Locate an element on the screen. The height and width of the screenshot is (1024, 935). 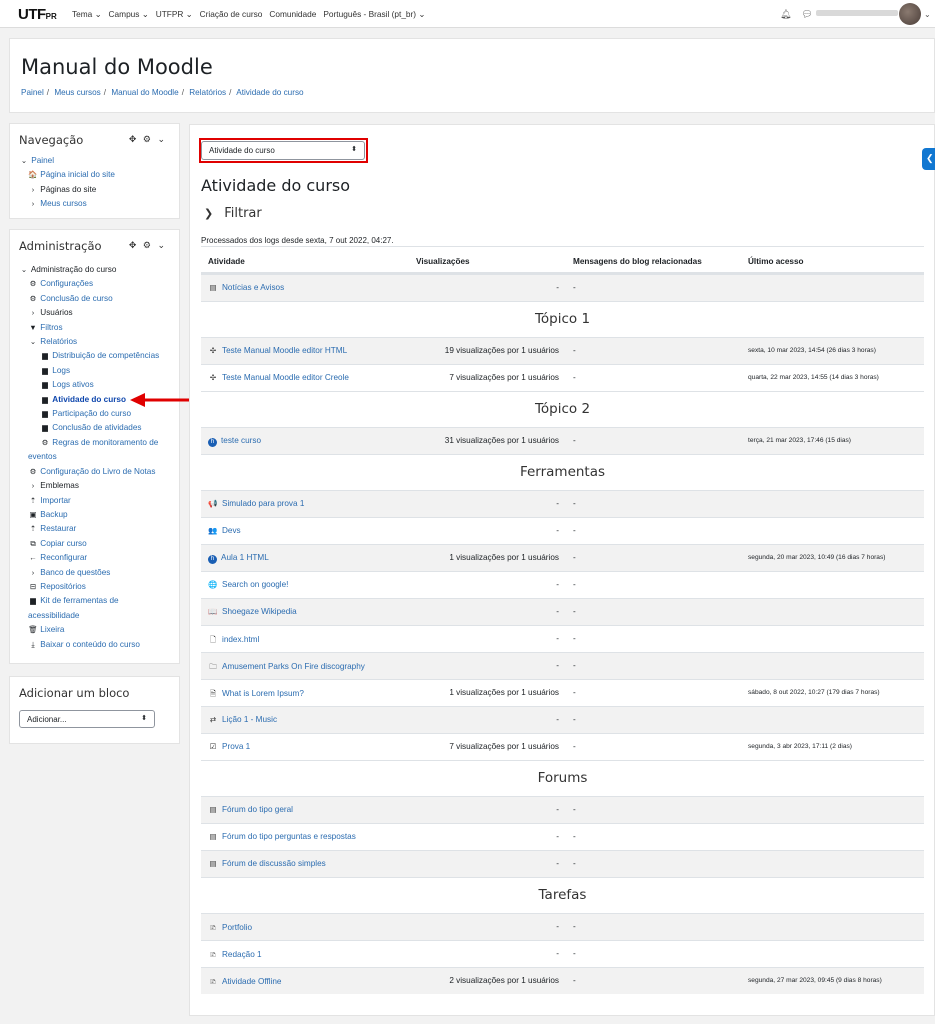
top-icons: 🔔︎ 💬︎ is located at coordinates (796, 14).